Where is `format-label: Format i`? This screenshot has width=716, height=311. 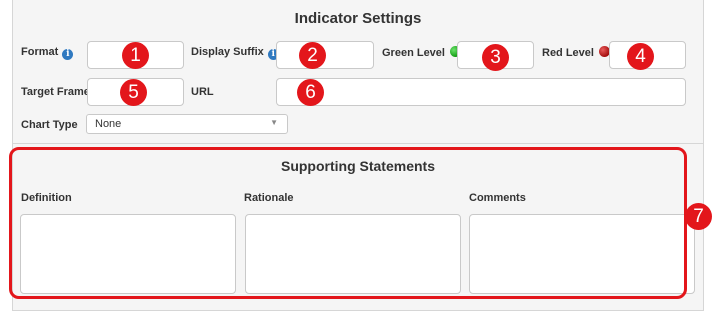 format-label: Format i is located at coordinates (47, 53).